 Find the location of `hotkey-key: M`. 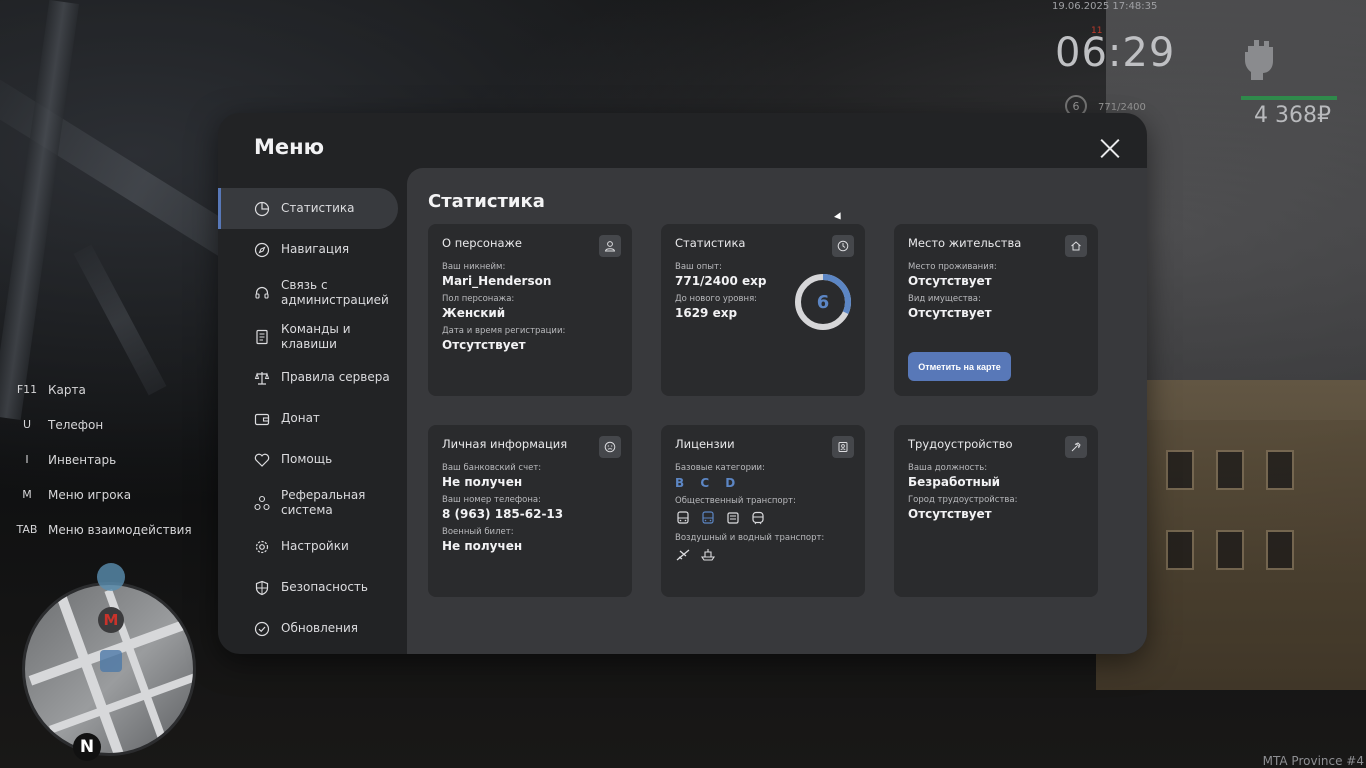

hotkey-key: M is located at coordinates (27, 494).